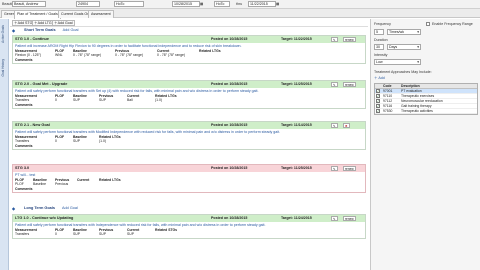 This screenshot has height=270, width=480. Describe the element at coordinates (277, 4) in the screenshot. I see `calendar-icon-2: ▦` at that location.